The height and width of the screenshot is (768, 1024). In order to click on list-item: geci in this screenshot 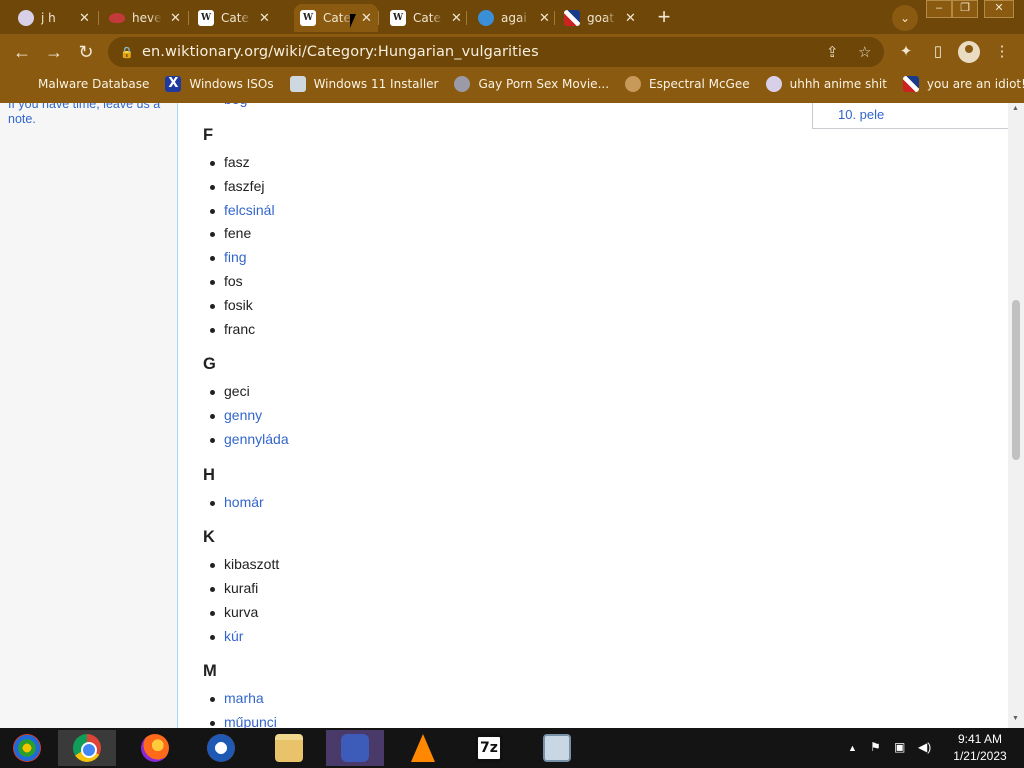, I will do `click(230, 391)`.